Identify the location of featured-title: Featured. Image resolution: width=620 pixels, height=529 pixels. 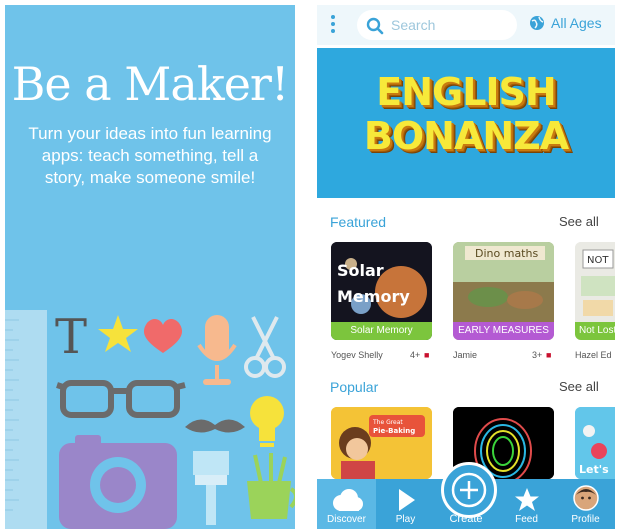
(358, 222).